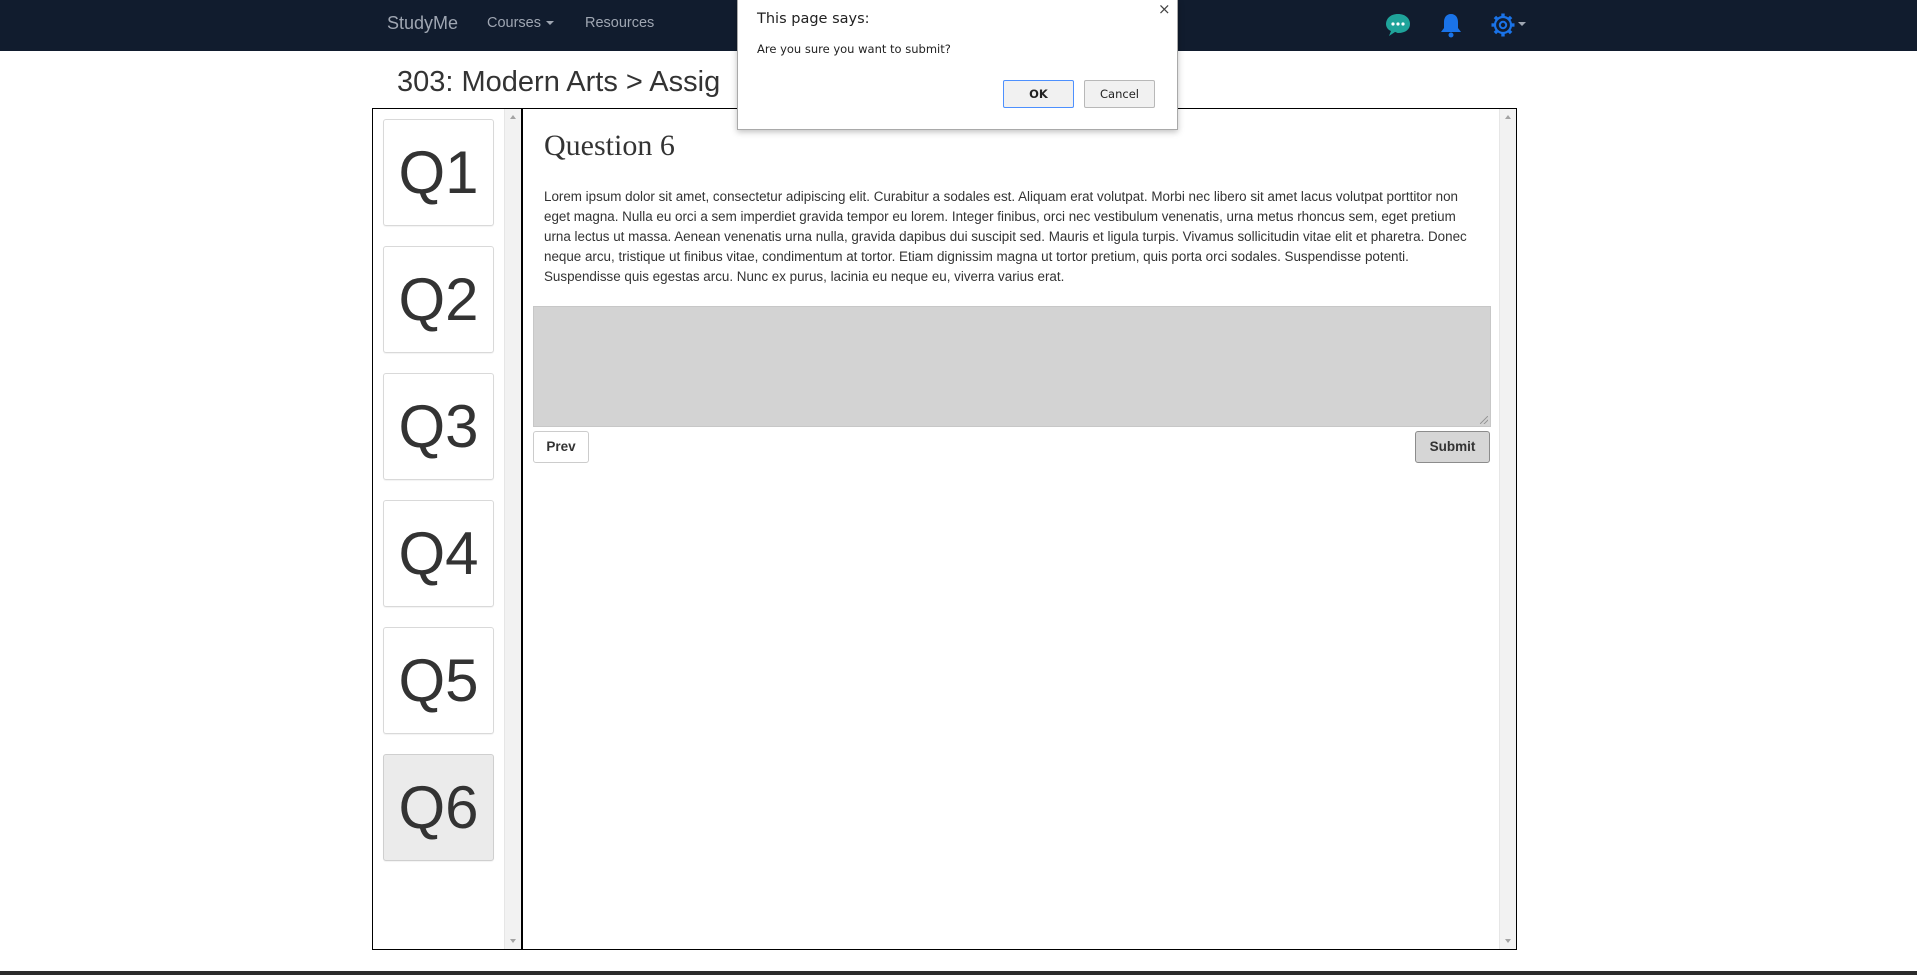  What do you see at coordinates (1164, 9) in the screenshot?
I see `close-icon: ×` at bounding box center [1164, 9].